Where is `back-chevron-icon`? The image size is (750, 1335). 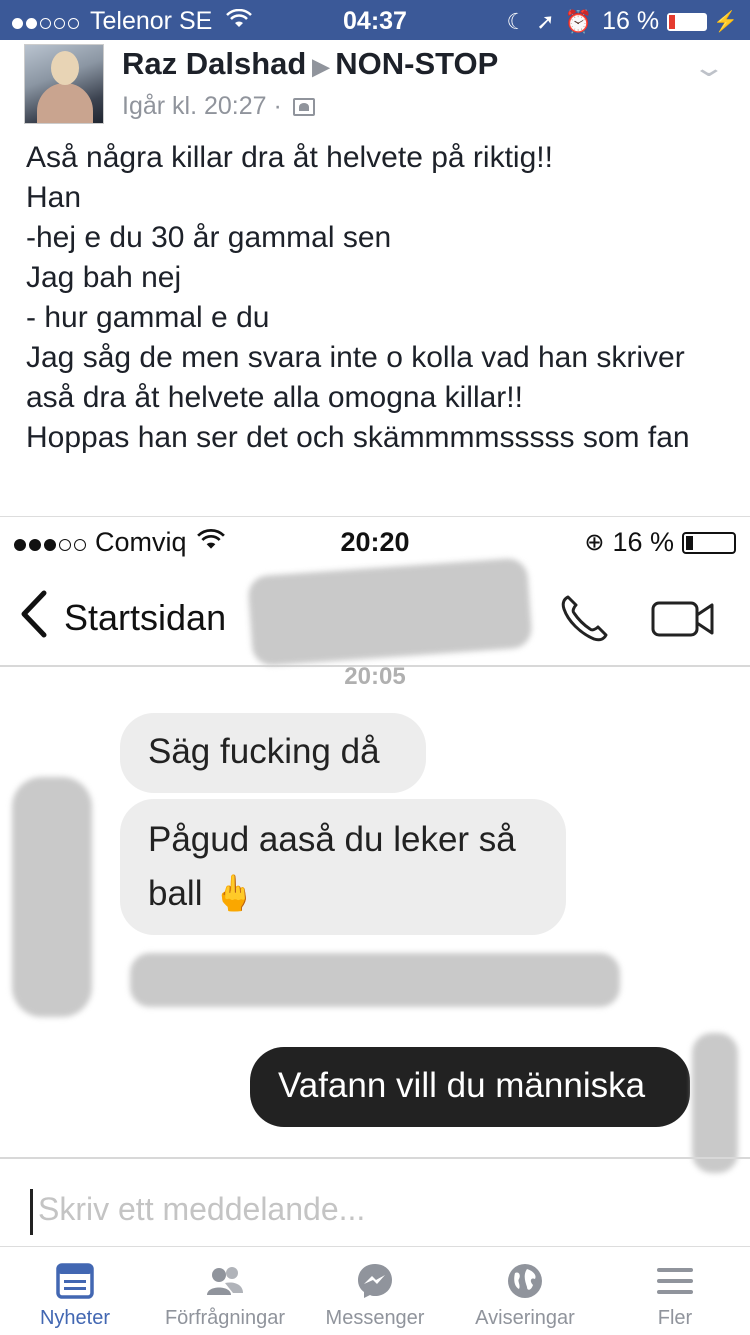 back-chevron-icon is located at coordinates (33, 614).